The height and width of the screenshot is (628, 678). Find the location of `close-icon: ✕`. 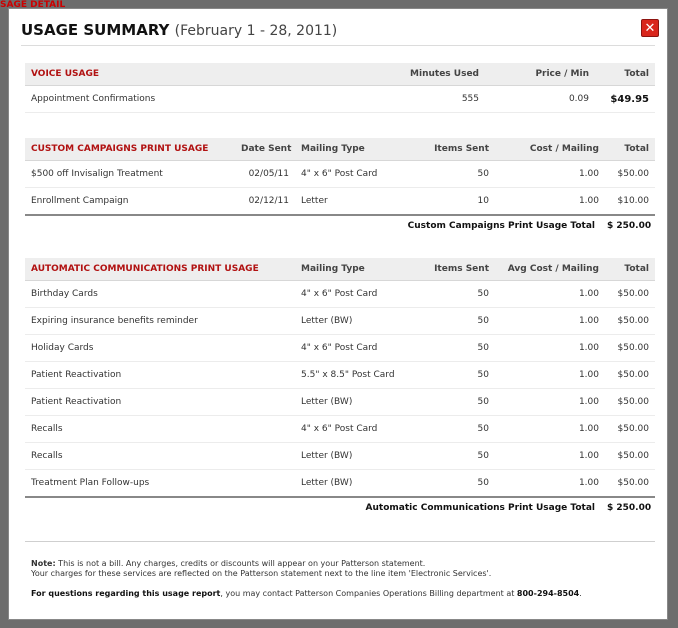

close-icon: ✕ is located at coordinates (650, 28).